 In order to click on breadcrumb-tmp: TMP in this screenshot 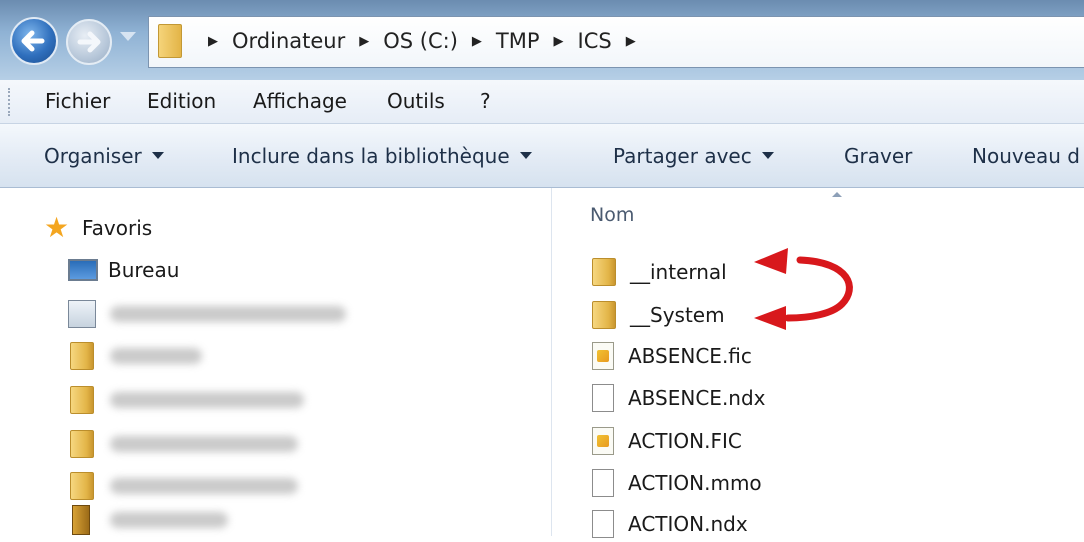, I will do `click(518, 41)`.